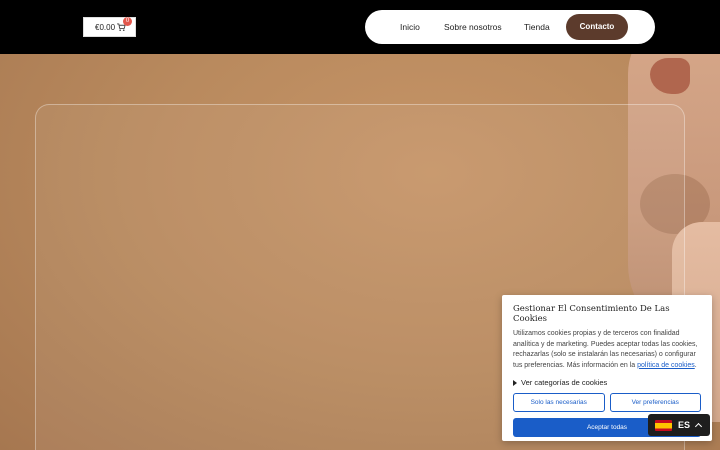 Image resolution: width=720 pixels, height=450 pixels. Describe the element at coordinates (559, 402) in the screenshot. I see `necessary-only-button: Solo las necesarias` at that location.